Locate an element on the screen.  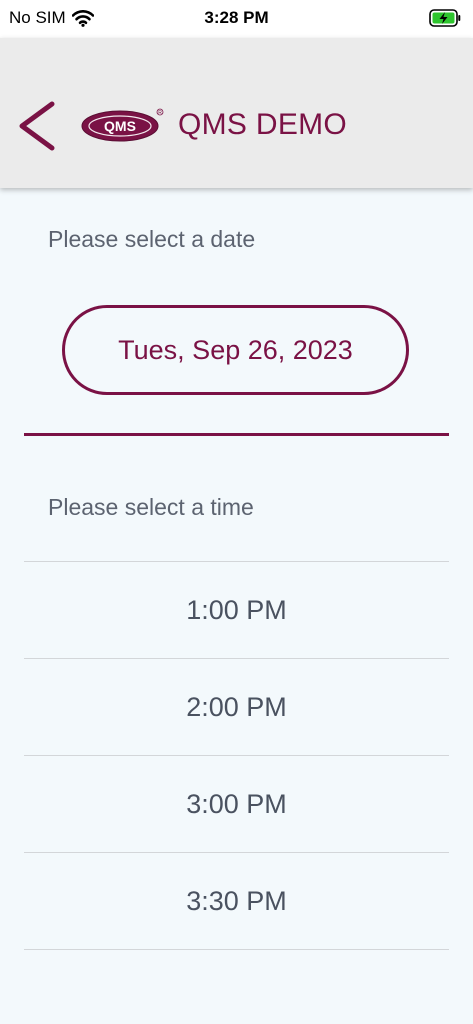
date-picker-button: Tues, Sep 26, 2023 is located at coordinates (235, 350).